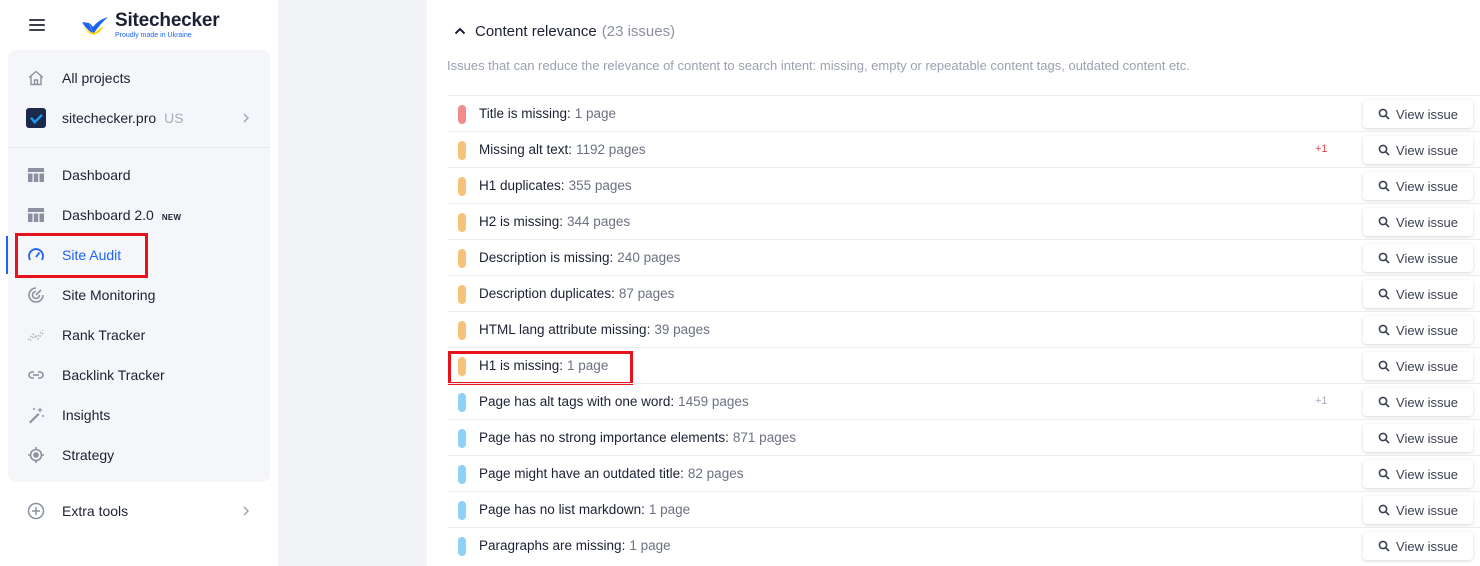 The image size is (1480, 566). I want to click on issue-name: Description is missing:, so click(546, 257).